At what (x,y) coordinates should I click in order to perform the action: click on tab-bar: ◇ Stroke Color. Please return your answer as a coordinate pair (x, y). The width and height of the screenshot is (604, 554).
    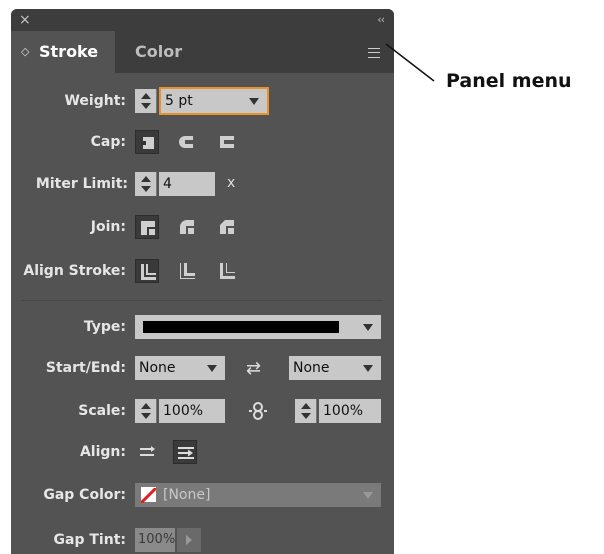
    Looking at the image, I should click on (202, 52).